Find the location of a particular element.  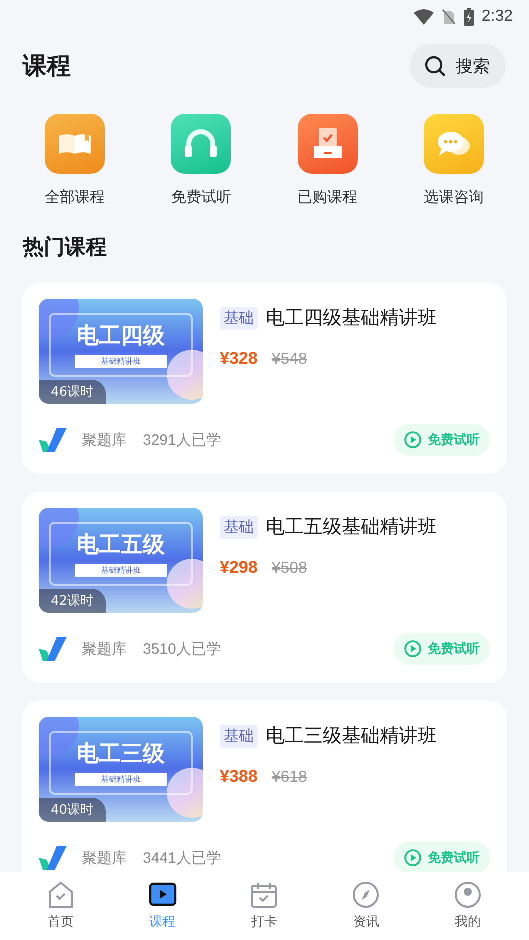

course-price: ¥388 is located at coordinates (239, 777).